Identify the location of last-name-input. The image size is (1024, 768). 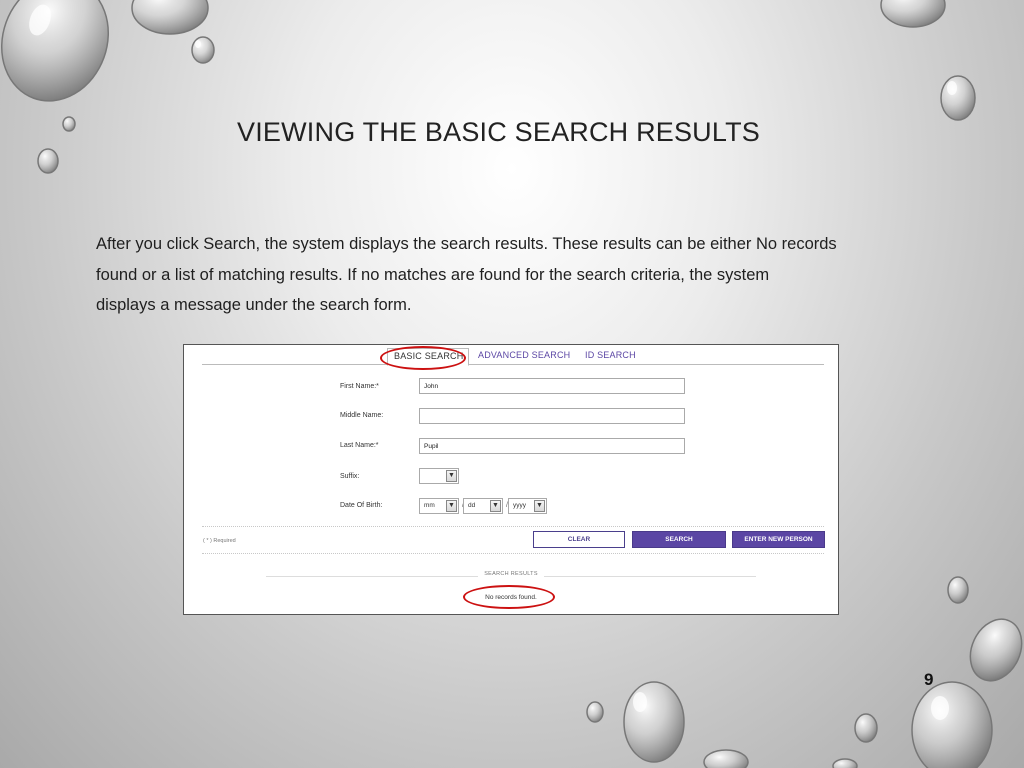
(552, 446).